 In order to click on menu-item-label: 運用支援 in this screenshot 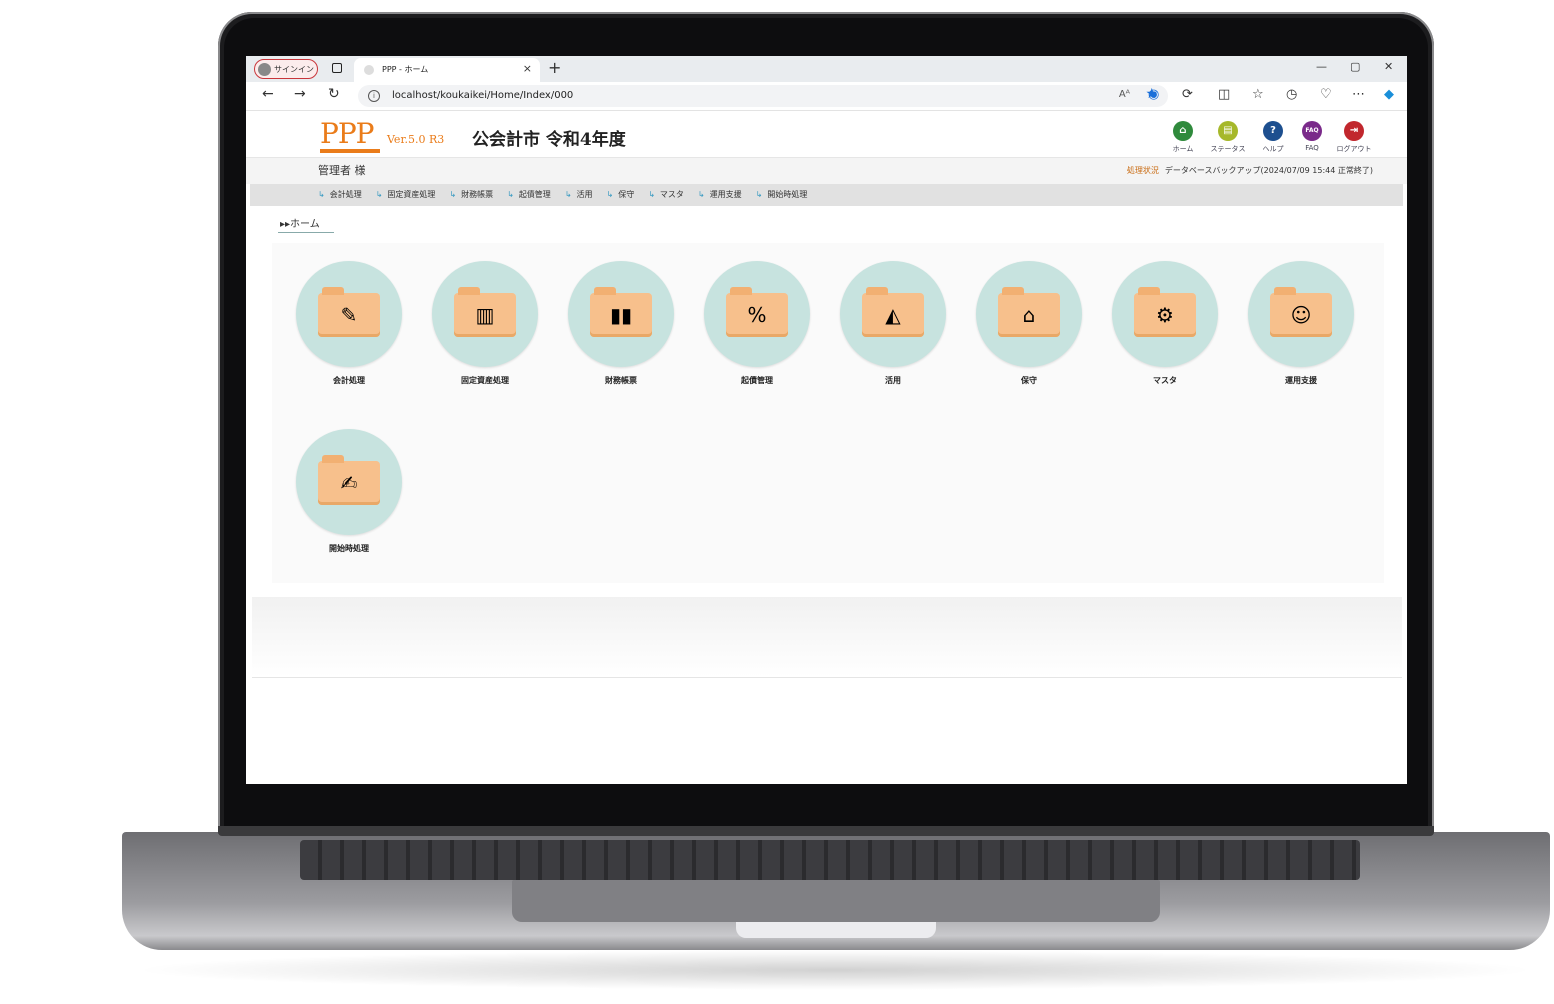, I will do `click(725, 194)`.